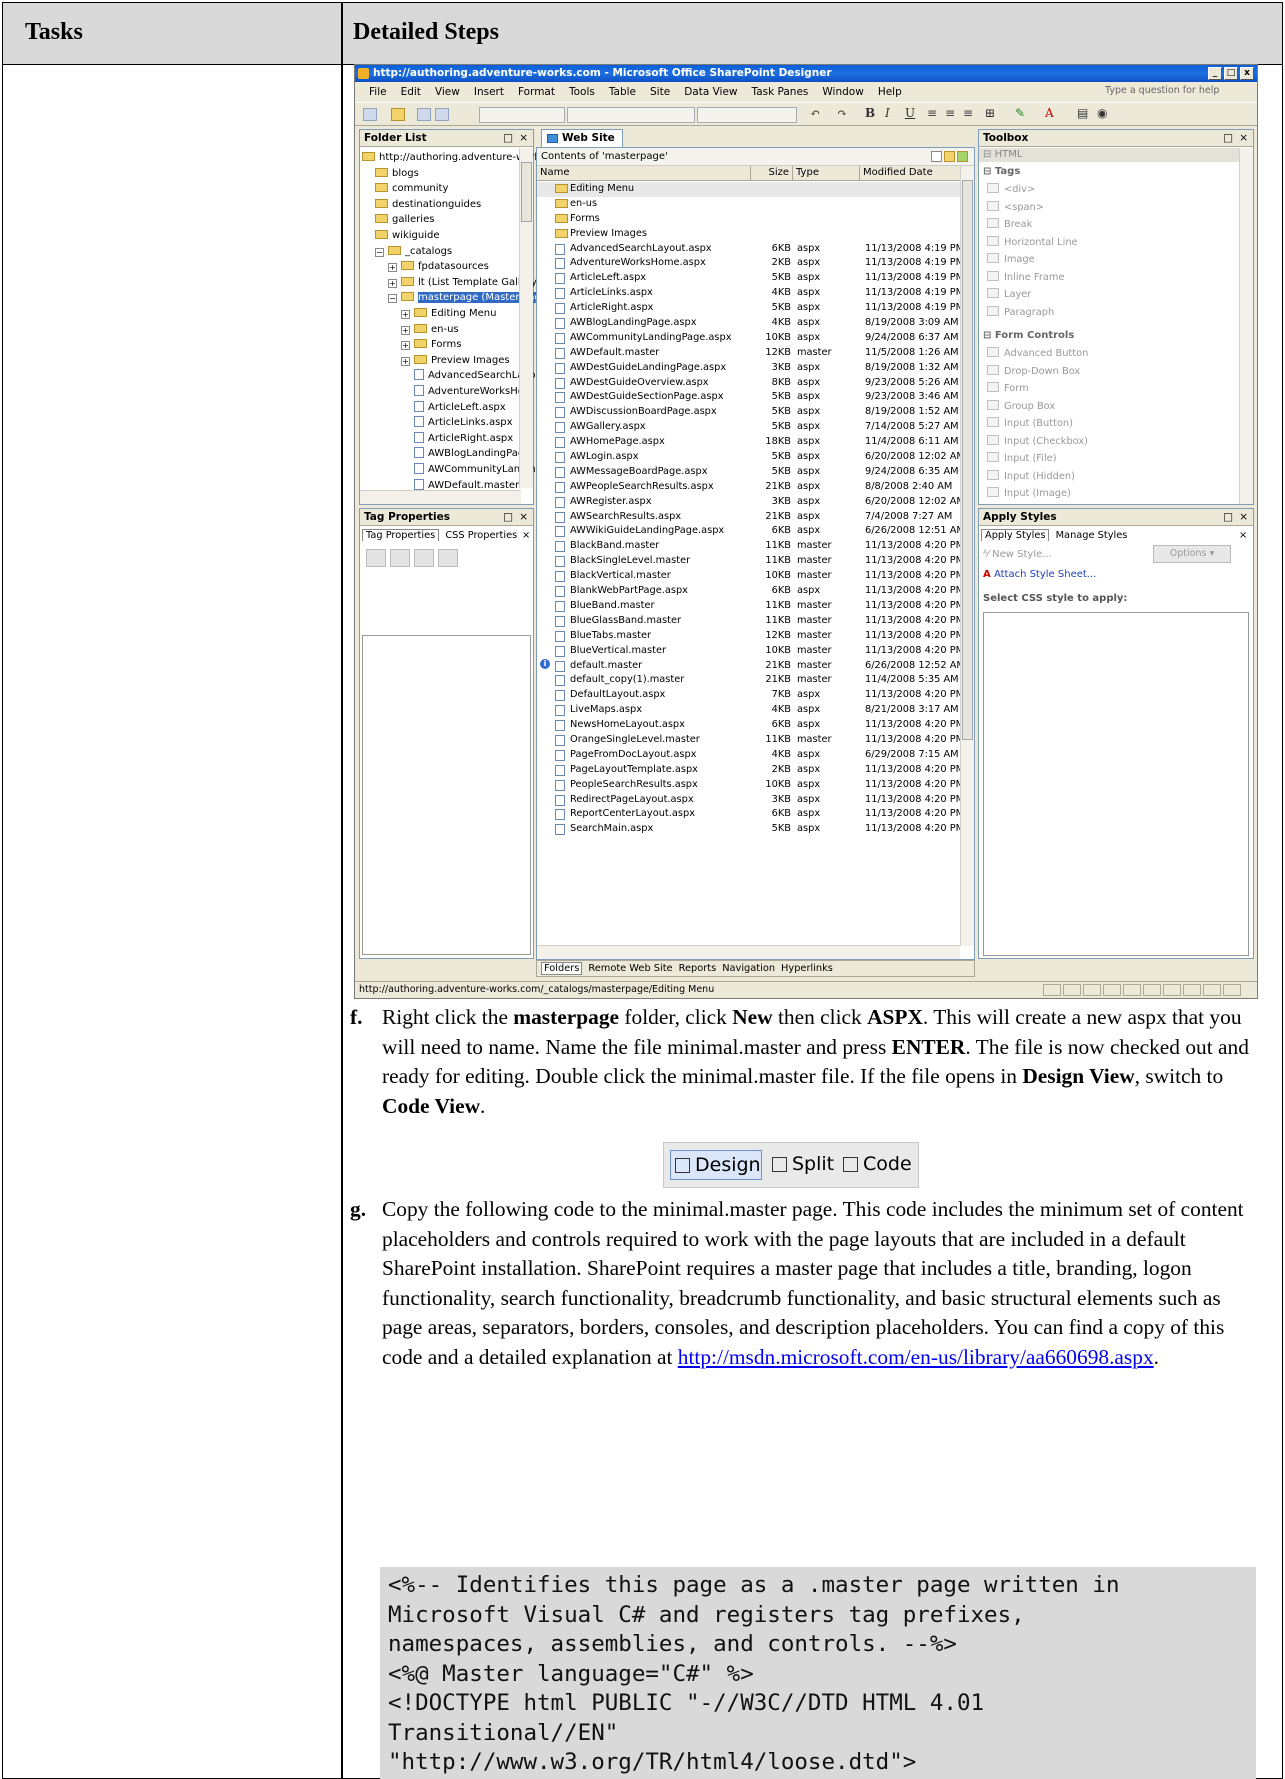  Describe the element at coordinates (747, 115) in the screenshot. I see `size-combo` at that location.